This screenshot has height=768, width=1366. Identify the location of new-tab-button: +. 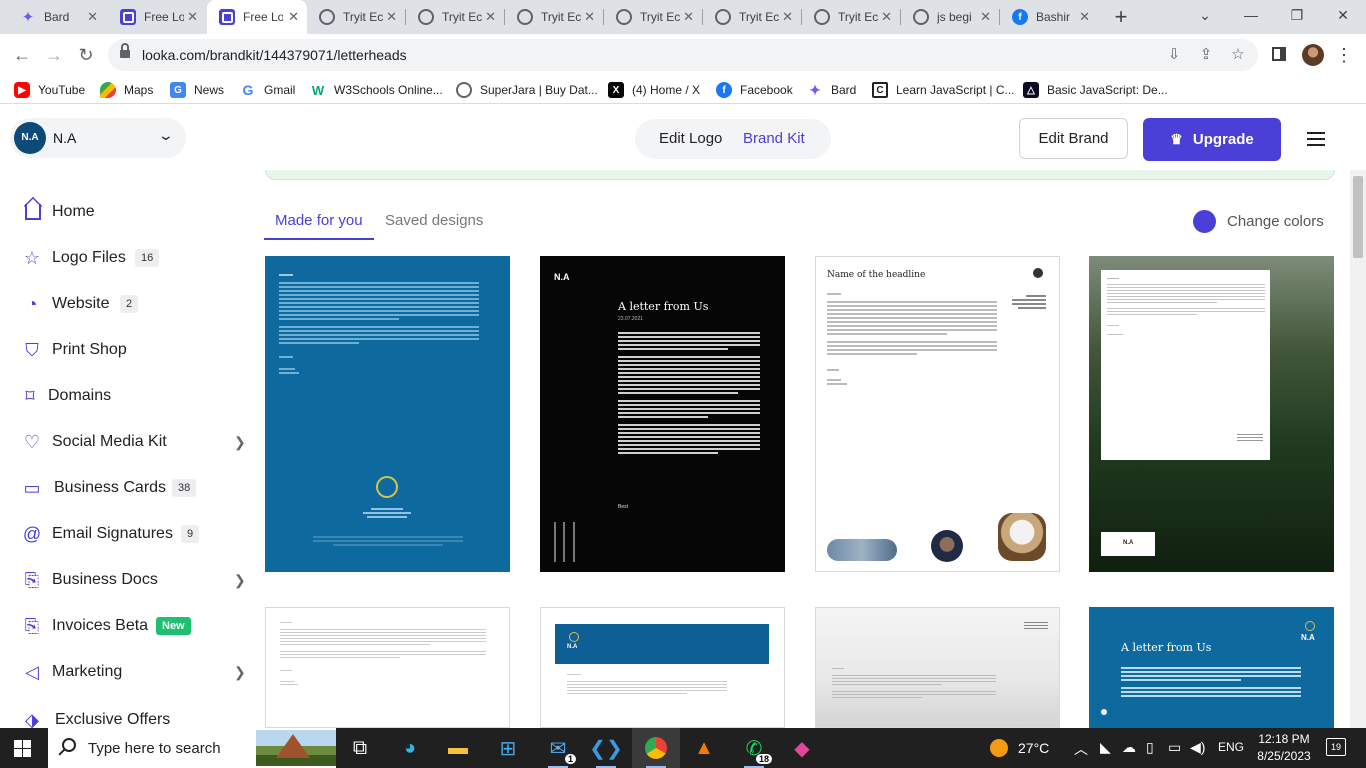
(1121, 17).